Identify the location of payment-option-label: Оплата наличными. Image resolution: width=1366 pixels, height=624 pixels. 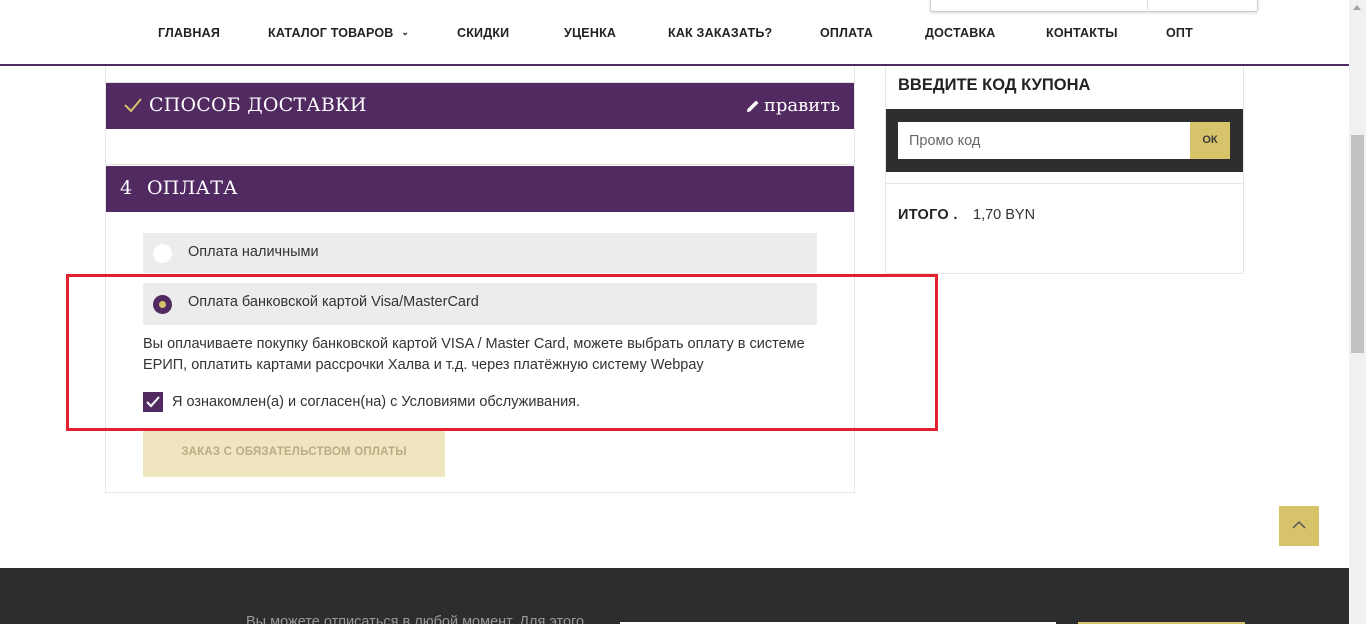
(253, 252).